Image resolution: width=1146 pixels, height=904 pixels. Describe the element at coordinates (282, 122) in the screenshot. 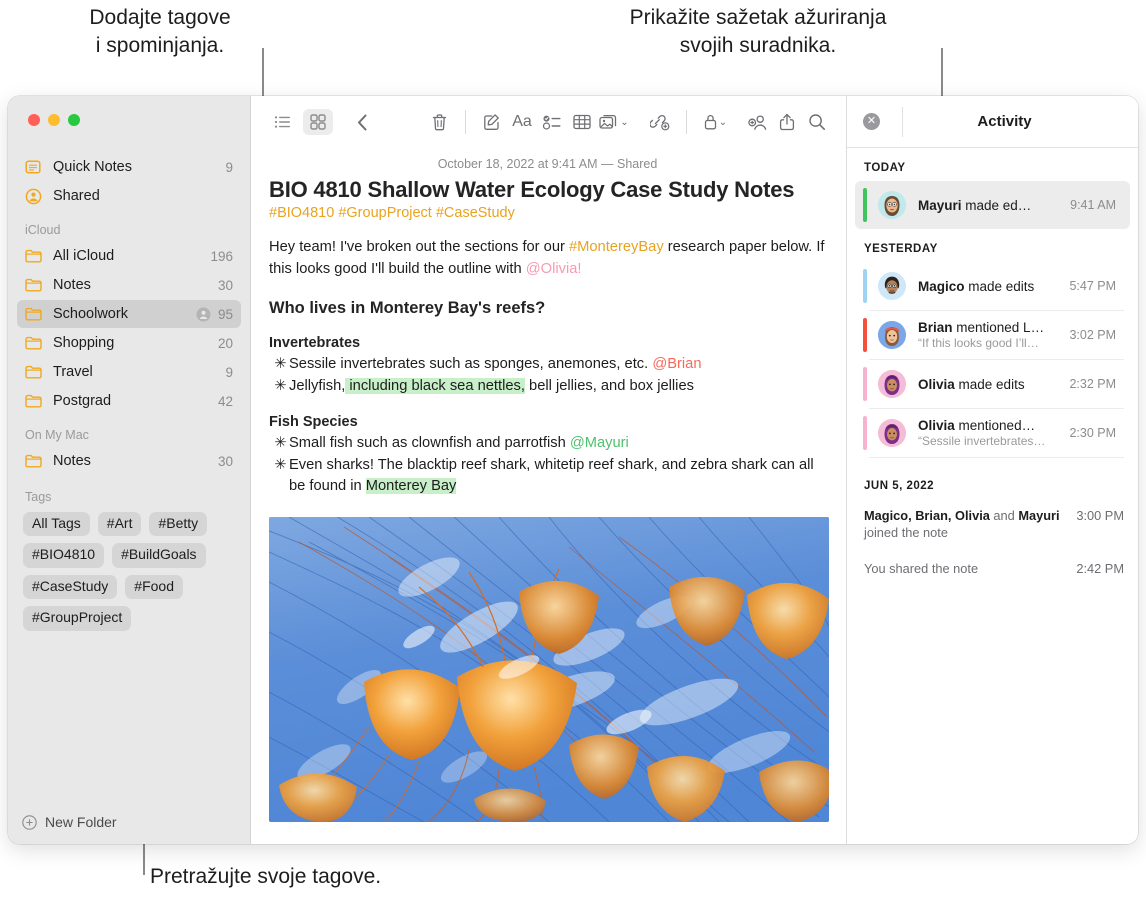

I see `list-view-icon` at that location.